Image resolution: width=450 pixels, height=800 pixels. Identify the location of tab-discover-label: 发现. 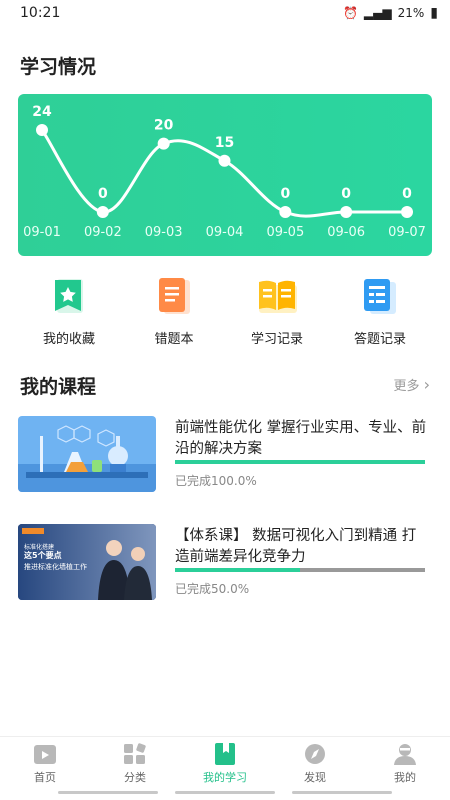
(315, 777).